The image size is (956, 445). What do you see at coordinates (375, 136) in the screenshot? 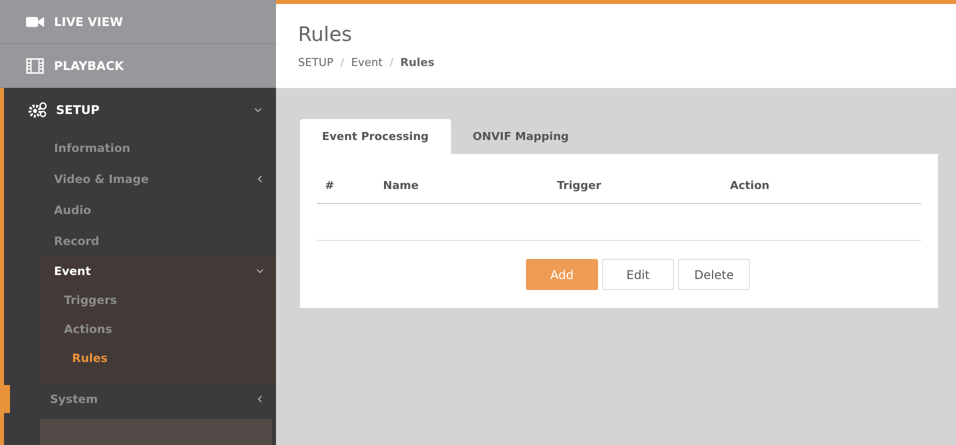
I see `tab: Event Processing` at bounding box center [375, 136].